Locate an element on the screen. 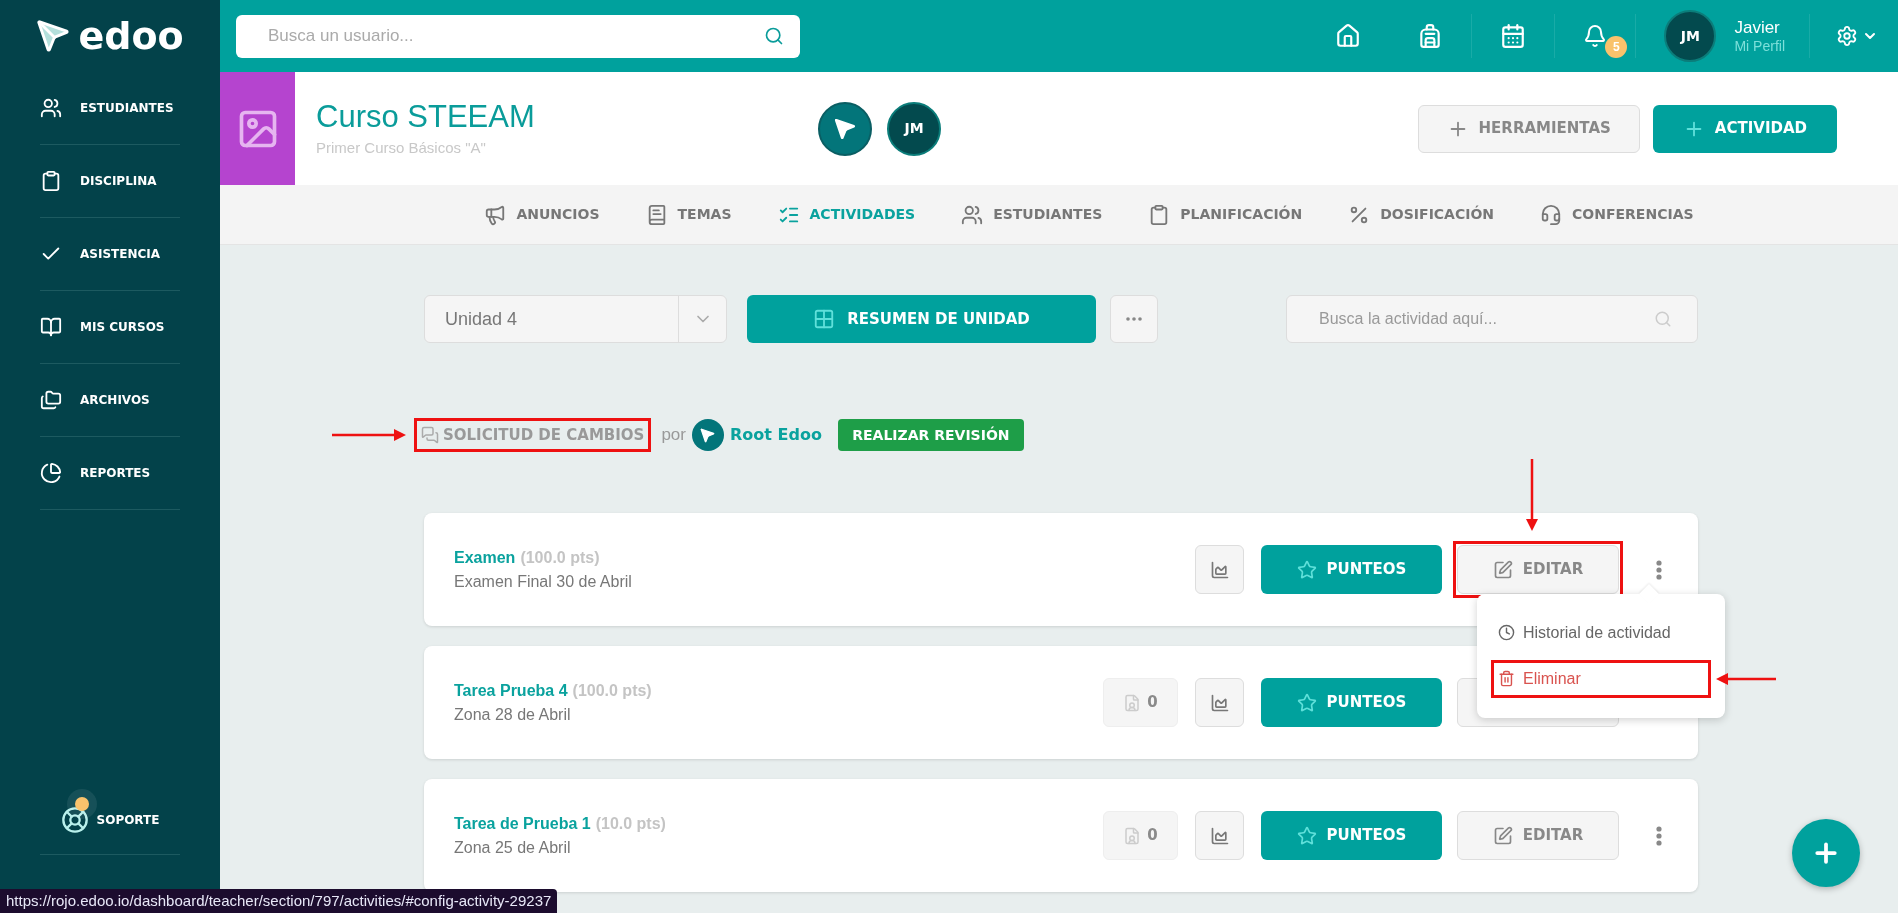 Image resolution: width=1898 pixels, height=913 pixels. profile-link: Mi Perfil is located at coordinates (1759, 46).